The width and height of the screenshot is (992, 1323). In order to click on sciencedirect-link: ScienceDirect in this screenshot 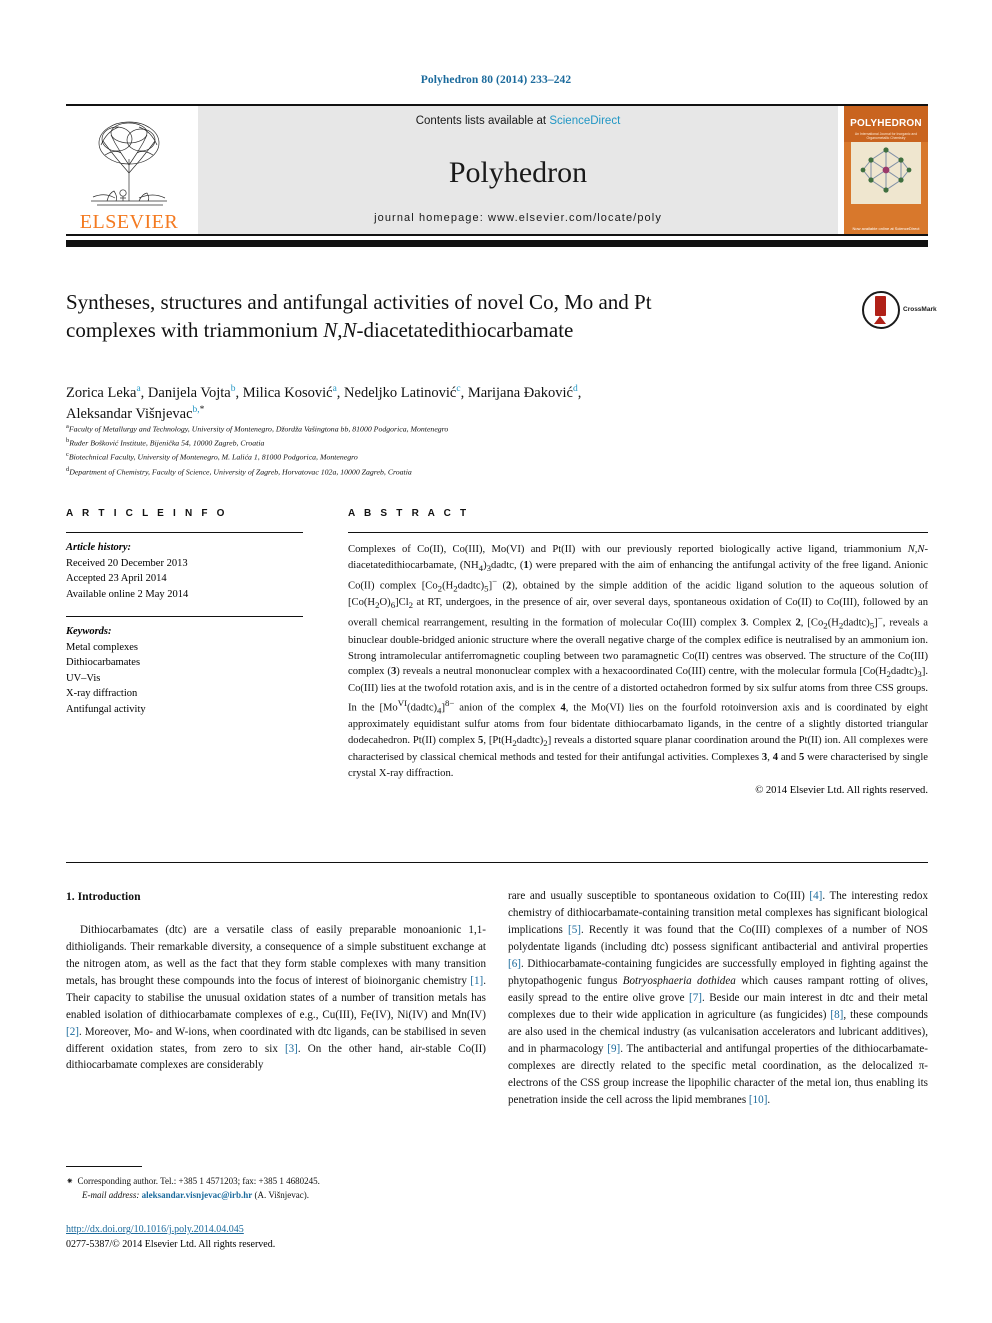, I will do `click(584, 121)`.